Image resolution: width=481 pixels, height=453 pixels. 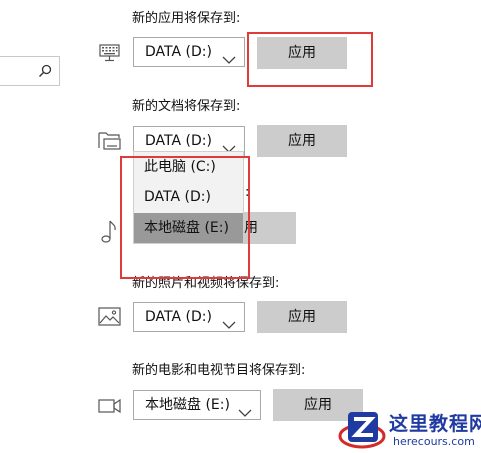 I want to click on apps-drive-dropdown: DATA (D:), so click(x=189, y=52).